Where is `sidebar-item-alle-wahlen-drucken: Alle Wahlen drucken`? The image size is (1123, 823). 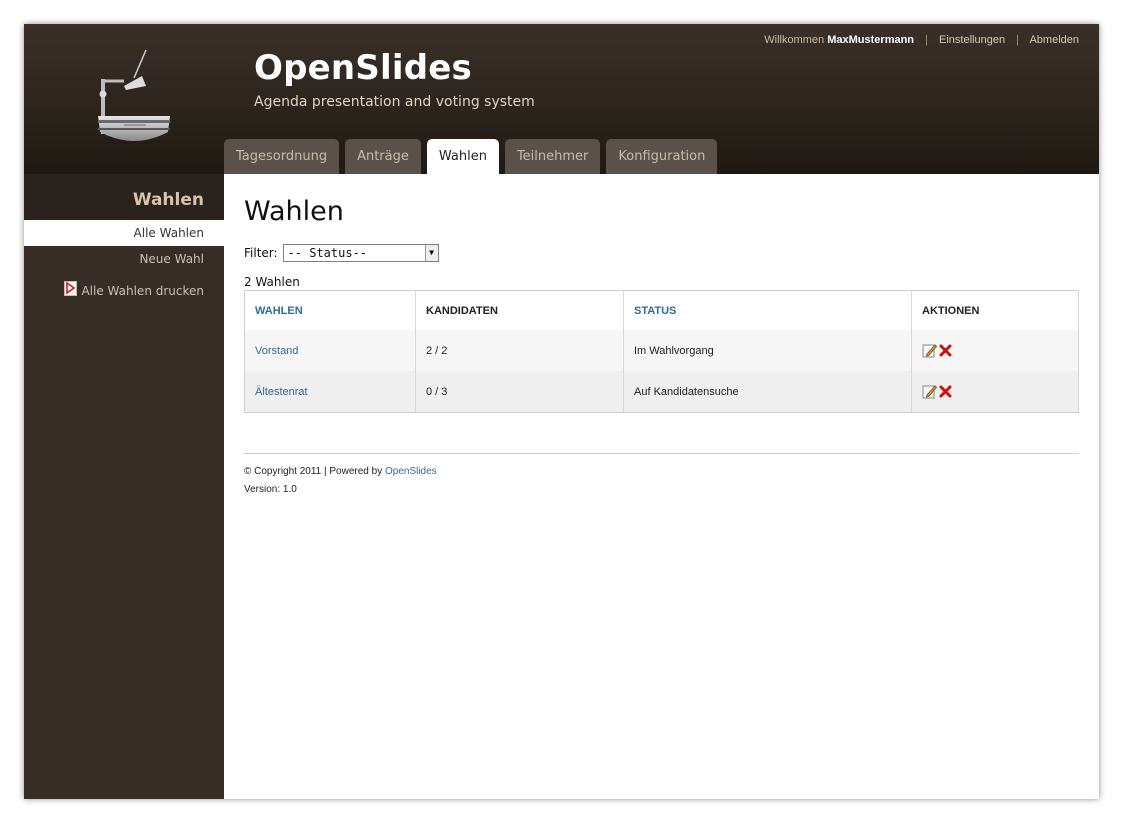 sidebar-item-alle-wahlen-drucken: Alle Wahlen drucken is located at coordinates (124, 290).